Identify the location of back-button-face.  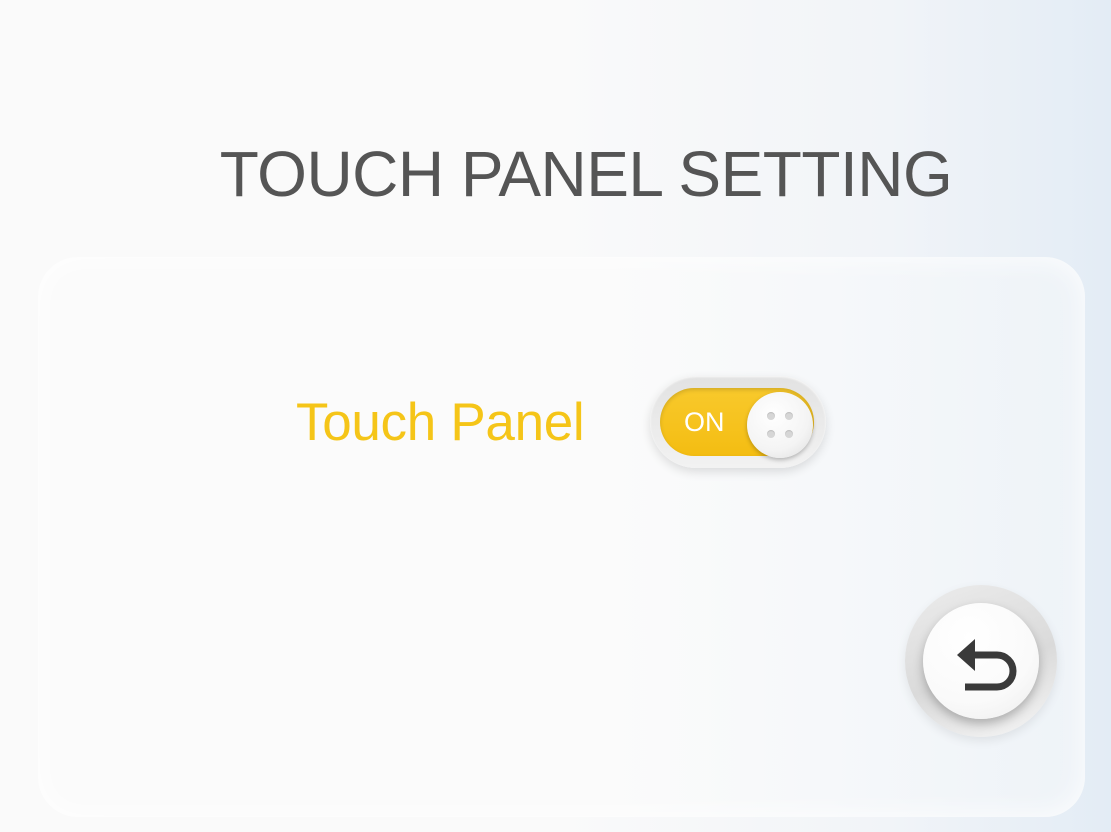
(981, 661).